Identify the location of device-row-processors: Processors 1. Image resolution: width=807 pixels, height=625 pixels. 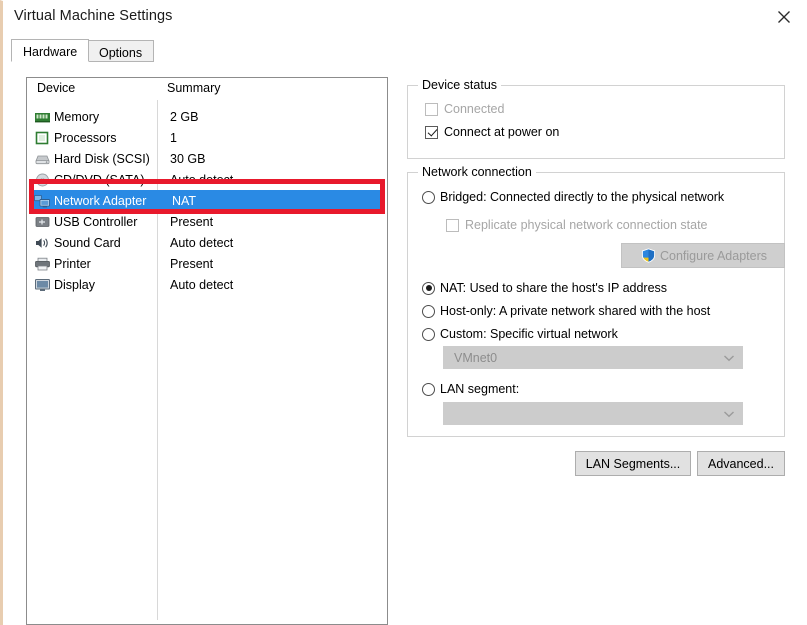
(207, 137).